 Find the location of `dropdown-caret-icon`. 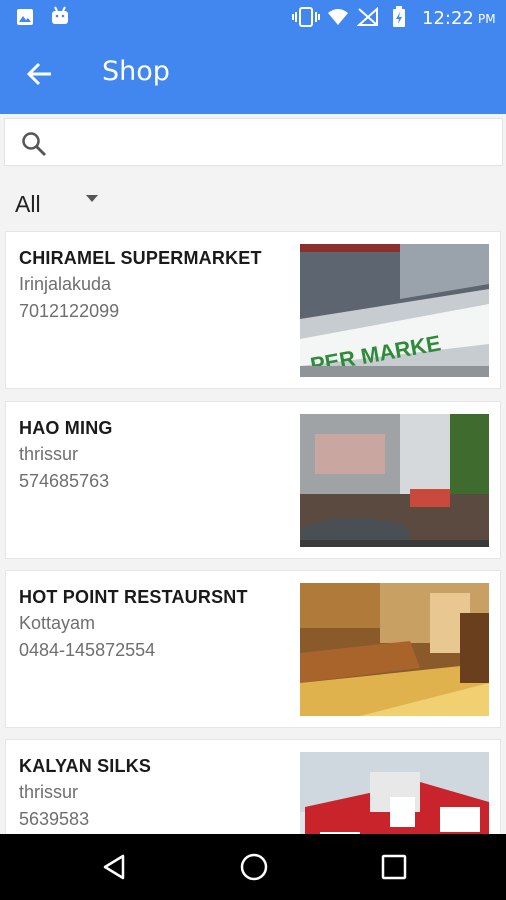

dropdown-caret-icon is located at coordinates (92, 198).